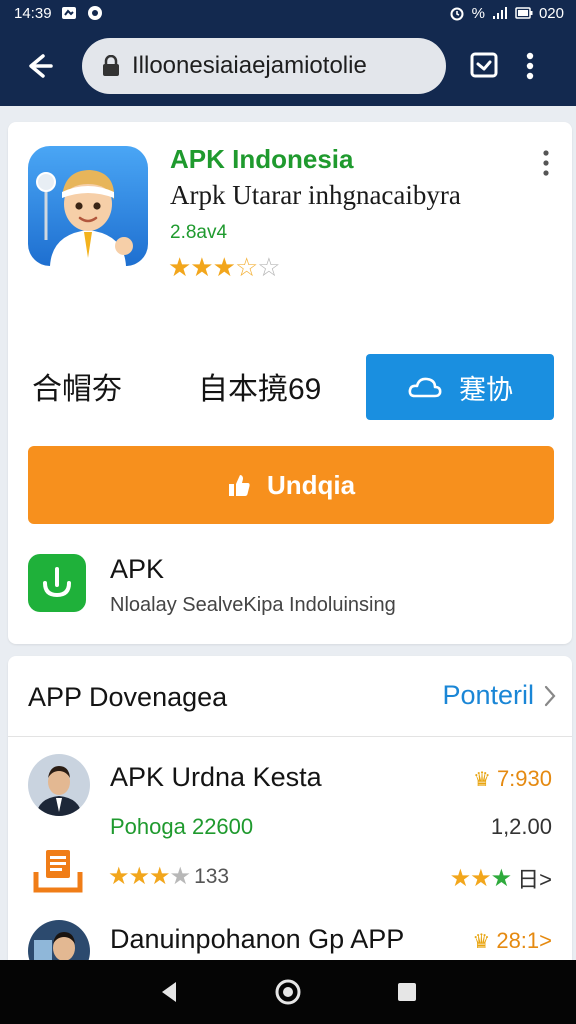 The image size is (576, 1024). I want to click on install-button-label: 蹇协, so click(486, 389).